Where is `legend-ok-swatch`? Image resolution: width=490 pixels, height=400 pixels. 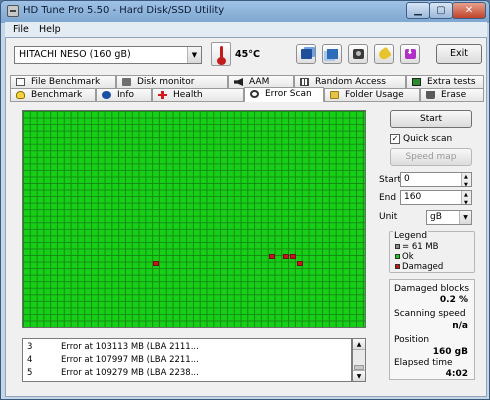 legend-ok-swatch is located at coordinates (397, 256).